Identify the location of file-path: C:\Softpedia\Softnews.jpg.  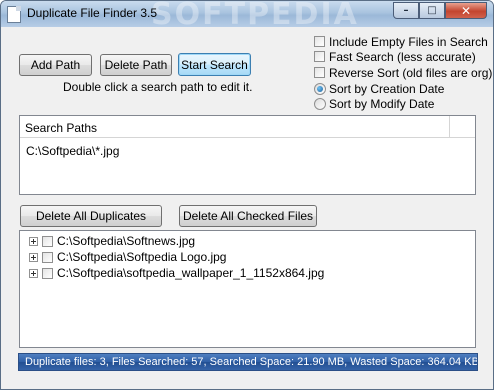
(126, 241).